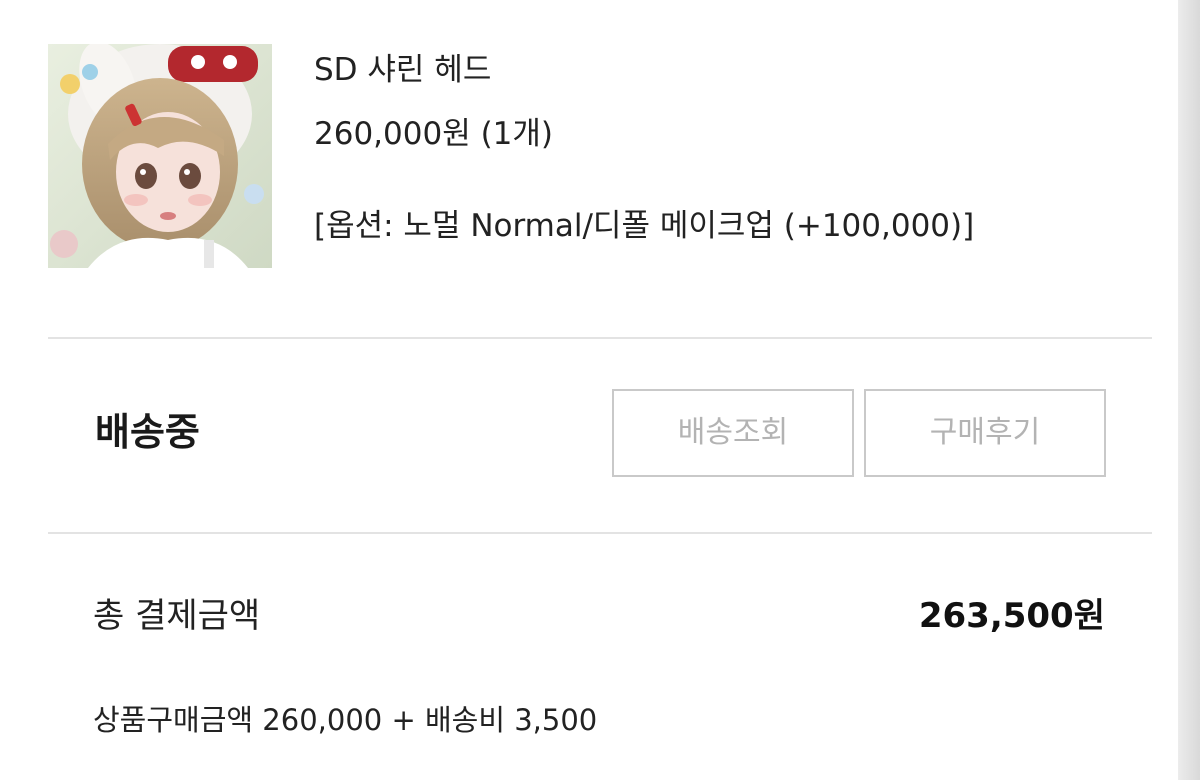 This screenshot has height=780, width=1200. I want to click on payment-breakdown: 상품구매금액 260,000 + 배송비 3,500, so click(345, 720).